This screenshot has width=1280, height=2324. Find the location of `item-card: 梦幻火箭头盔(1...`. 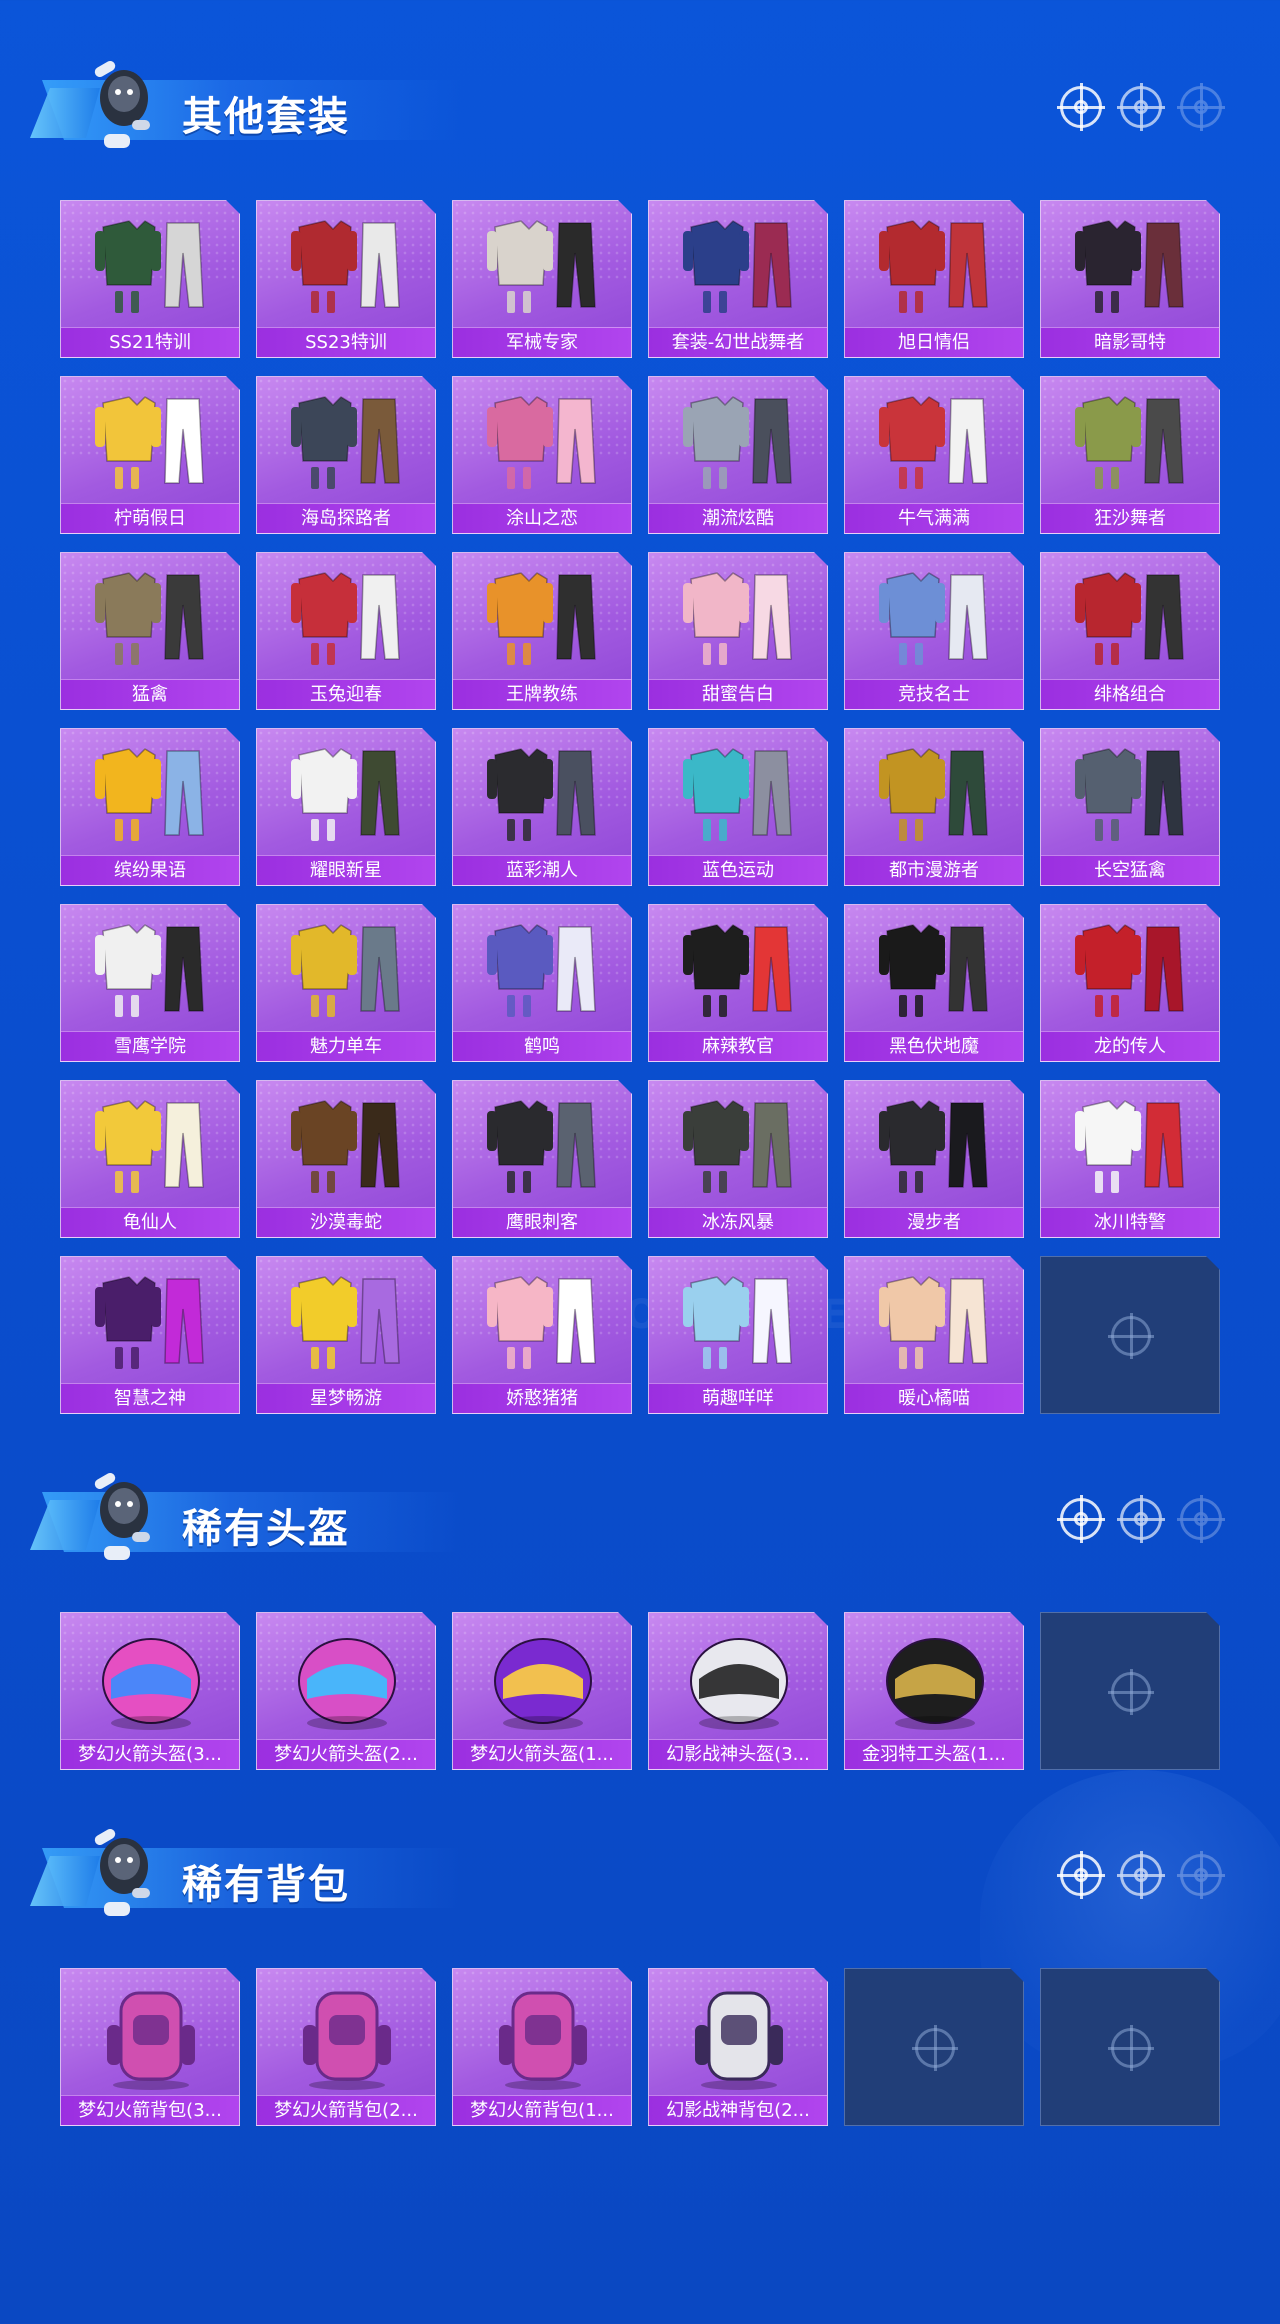

item-card: 梦幻火箭头盔(1... is located at coordinates (542, 1691).